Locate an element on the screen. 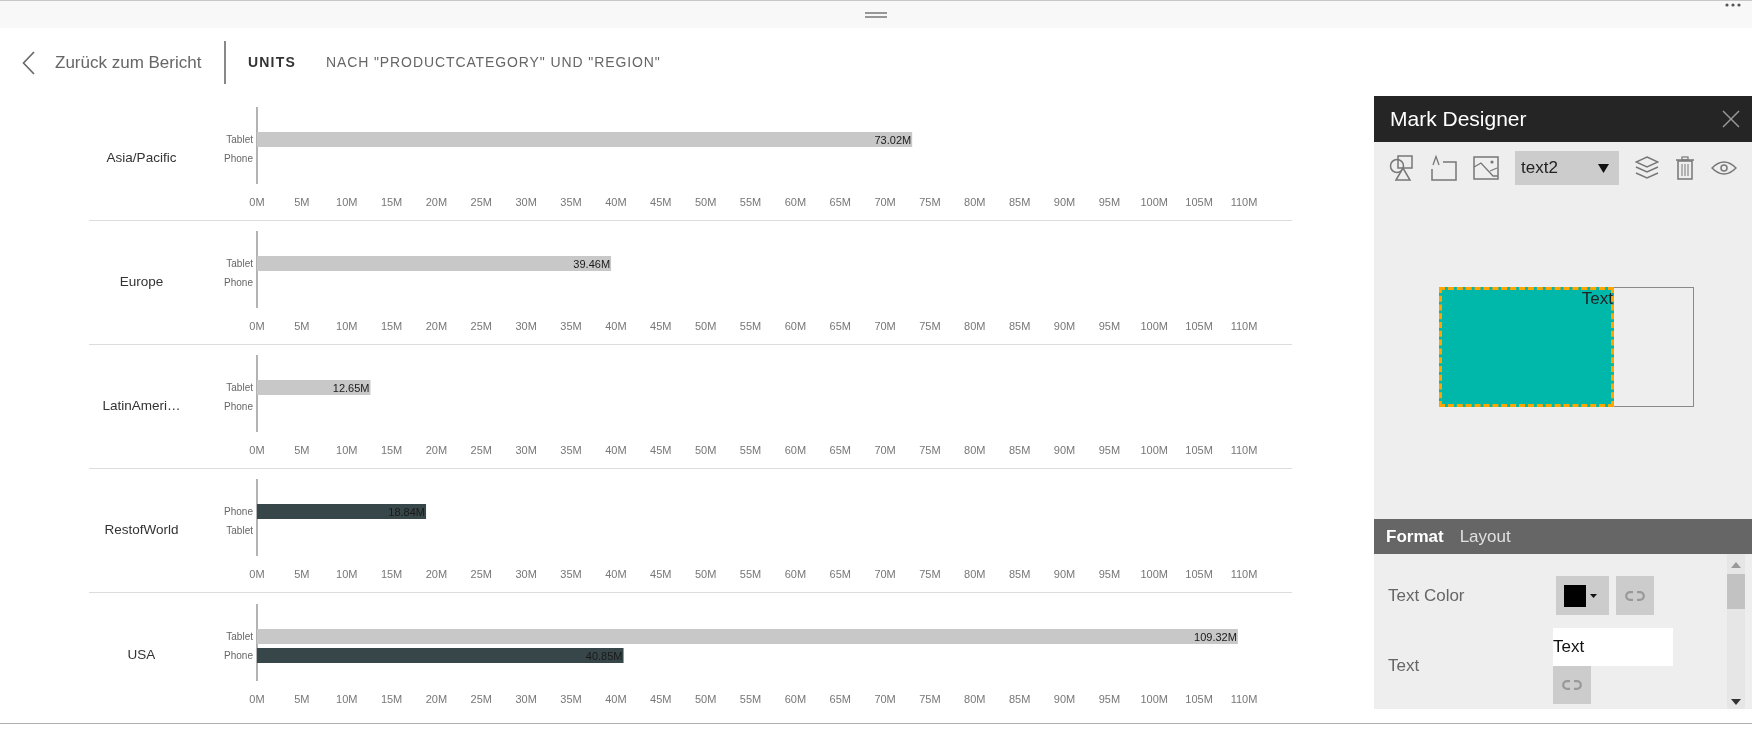 This screenshot has width=1752, height=730. chart-title: Asia/Pacific is located at coordinates (141, 158).